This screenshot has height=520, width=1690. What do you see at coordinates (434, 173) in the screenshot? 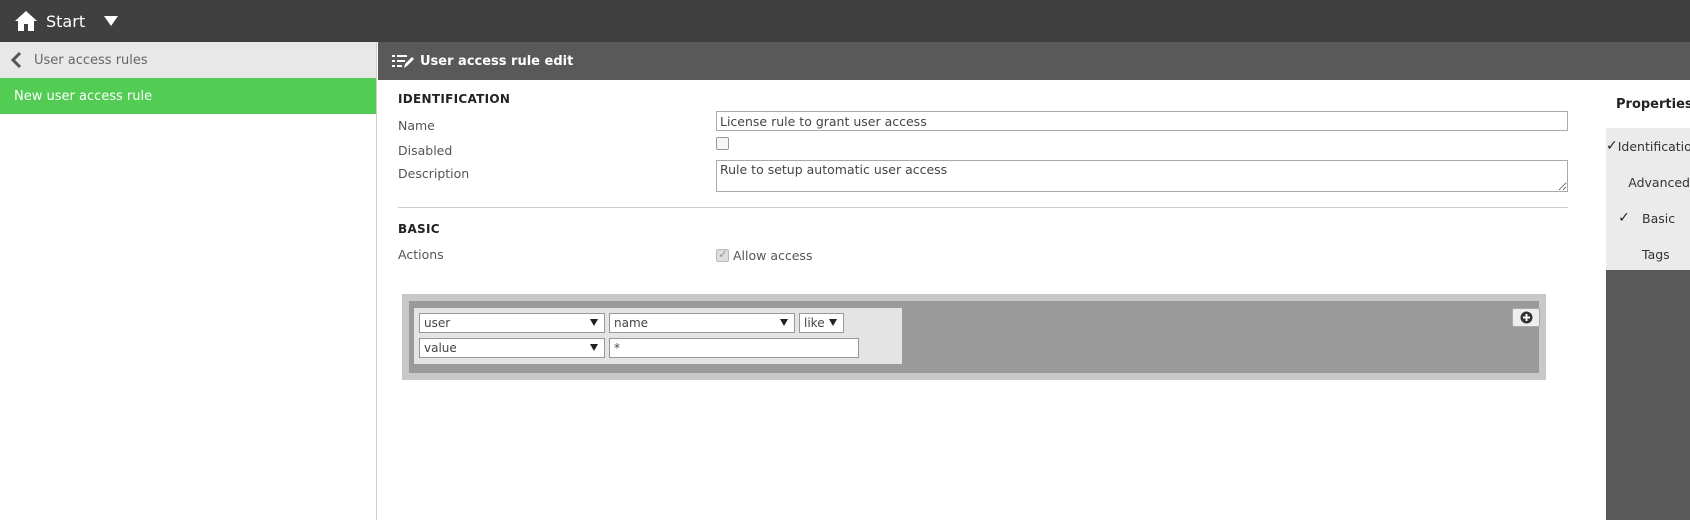
I see `description-label: Description` at bounding box center [434, 173].